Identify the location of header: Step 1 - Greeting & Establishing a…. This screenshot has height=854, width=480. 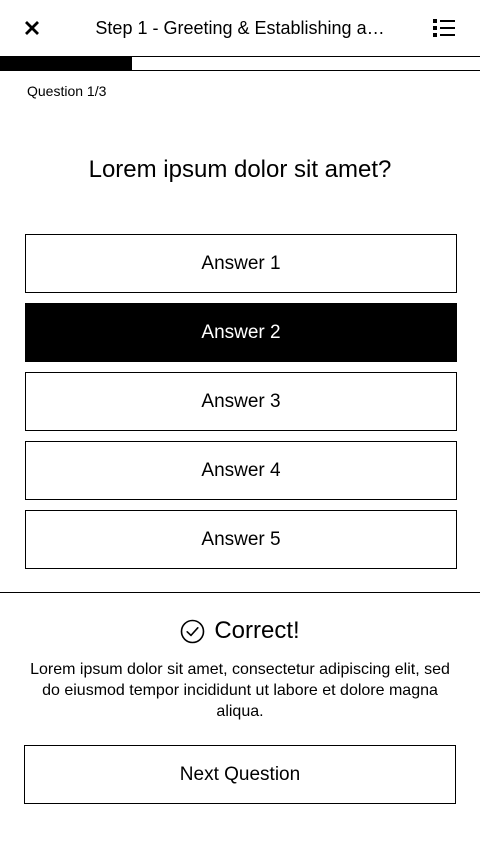
(240, 28).